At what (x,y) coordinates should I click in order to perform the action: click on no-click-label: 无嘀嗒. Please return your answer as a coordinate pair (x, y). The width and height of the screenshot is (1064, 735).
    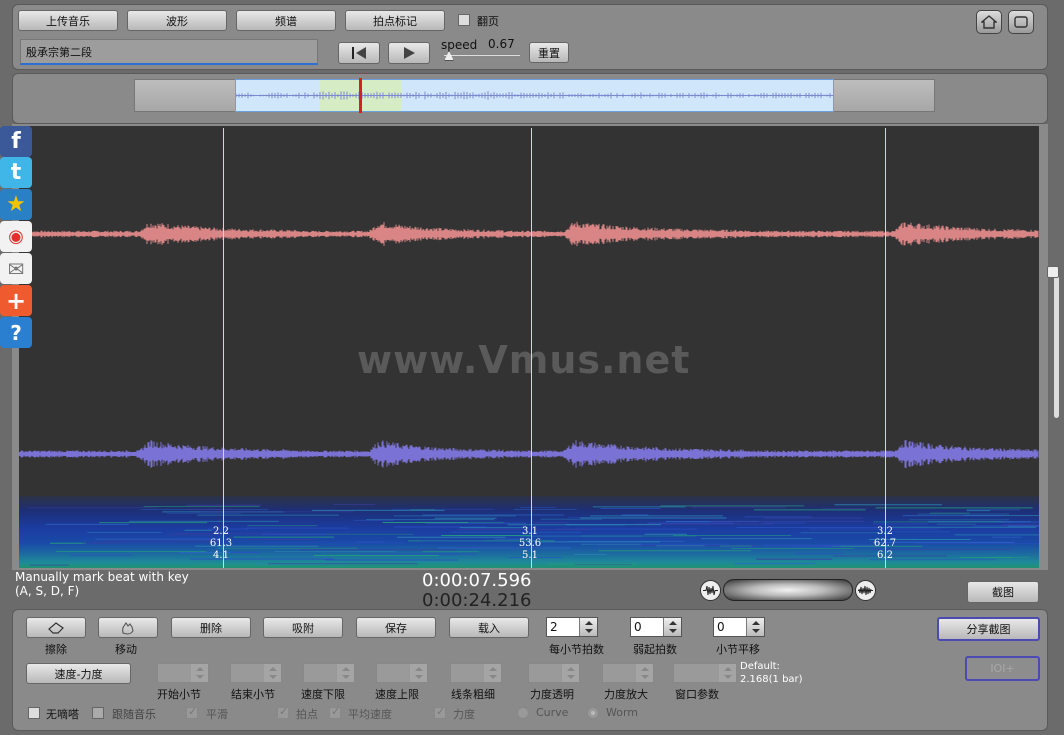
    Looking at the image, I should click on (62, 714).